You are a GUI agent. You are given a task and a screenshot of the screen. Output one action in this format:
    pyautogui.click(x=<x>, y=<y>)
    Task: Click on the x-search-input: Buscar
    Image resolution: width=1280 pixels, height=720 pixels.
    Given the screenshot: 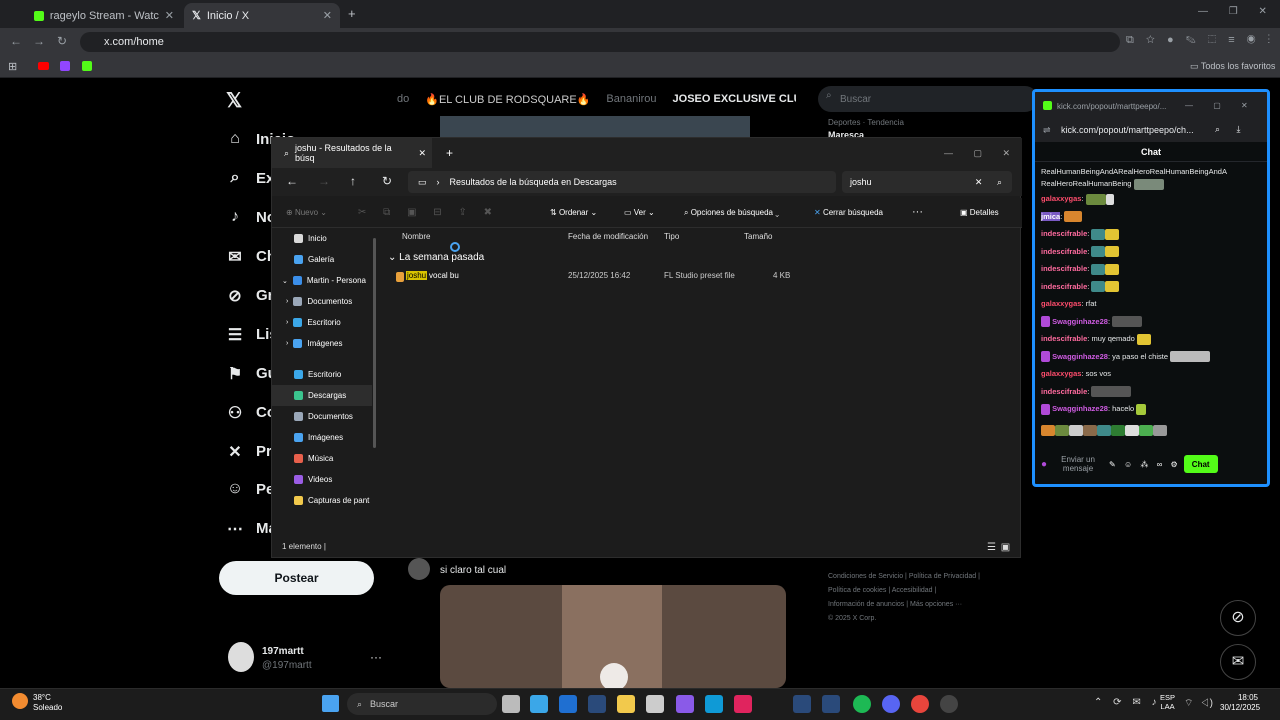 What is the action you would take?
    pyautogui.click(x=928, y=99)
    